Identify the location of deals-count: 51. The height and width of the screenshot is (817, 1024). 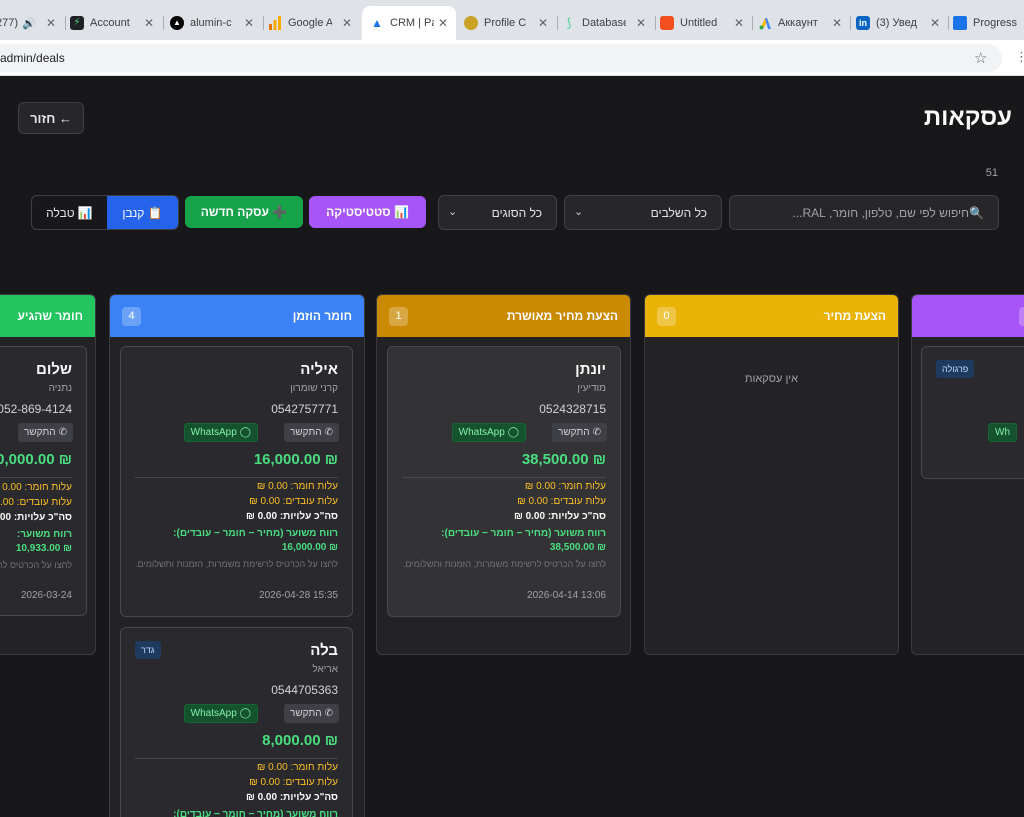
(991, 173).